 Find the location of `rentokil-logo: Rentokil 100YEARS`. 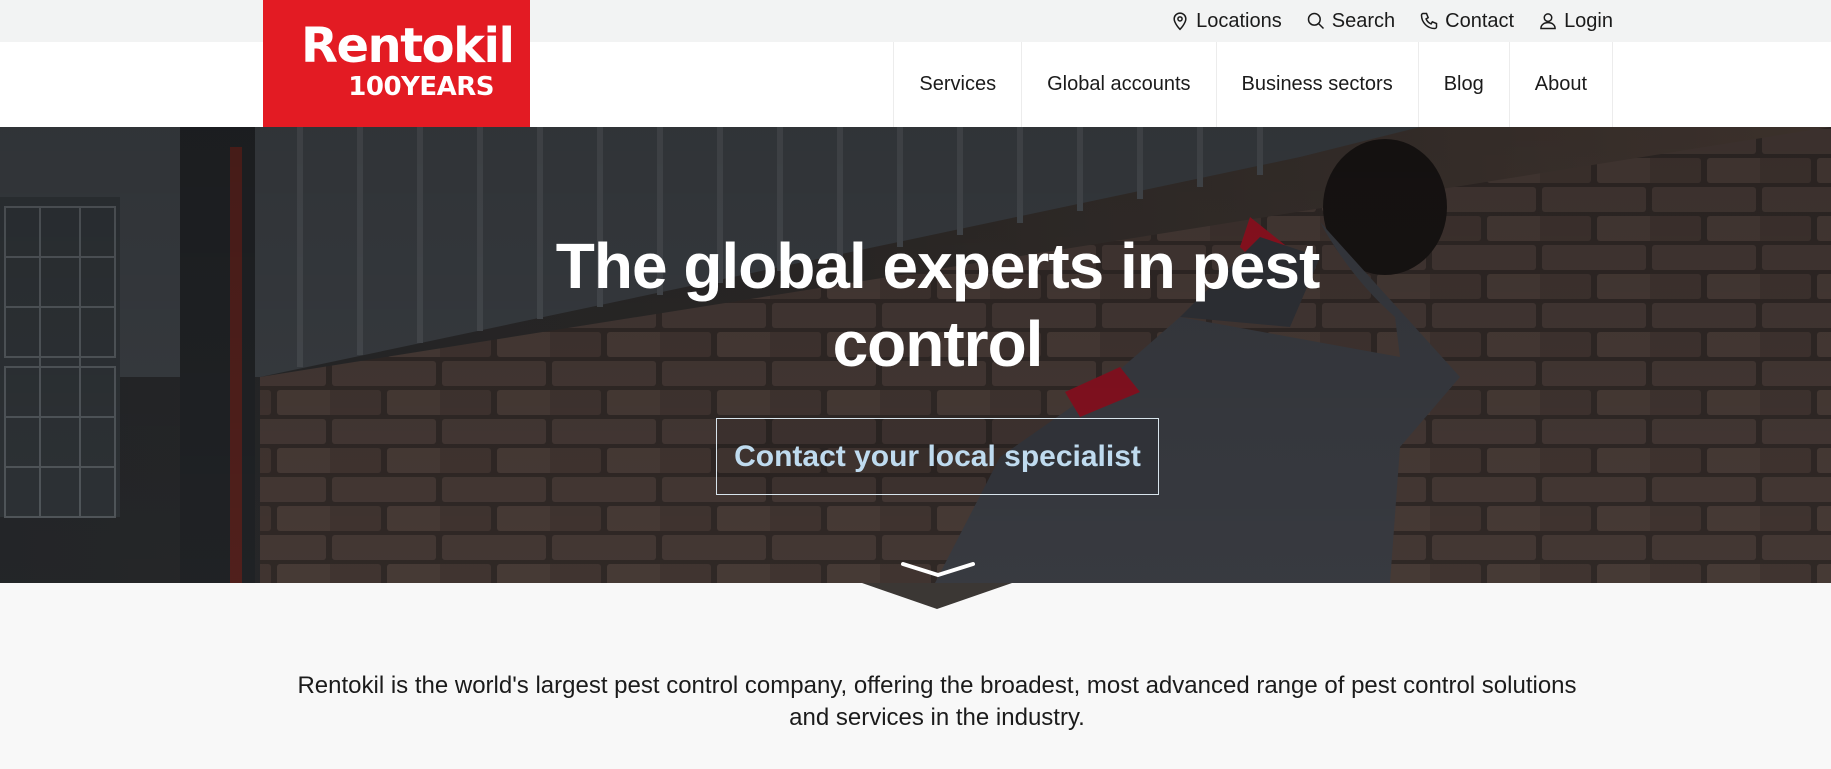

rentokil-logo: Rentokil 100YEARS is located at coordinates (396, 63).